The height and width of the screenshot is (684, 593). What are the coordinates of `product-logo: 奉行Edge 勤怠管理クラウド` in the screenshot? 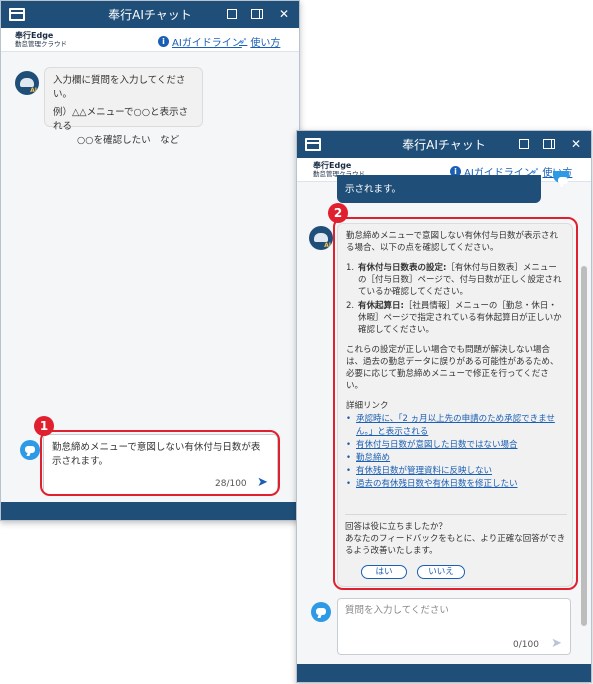 It's located at (41, 40).